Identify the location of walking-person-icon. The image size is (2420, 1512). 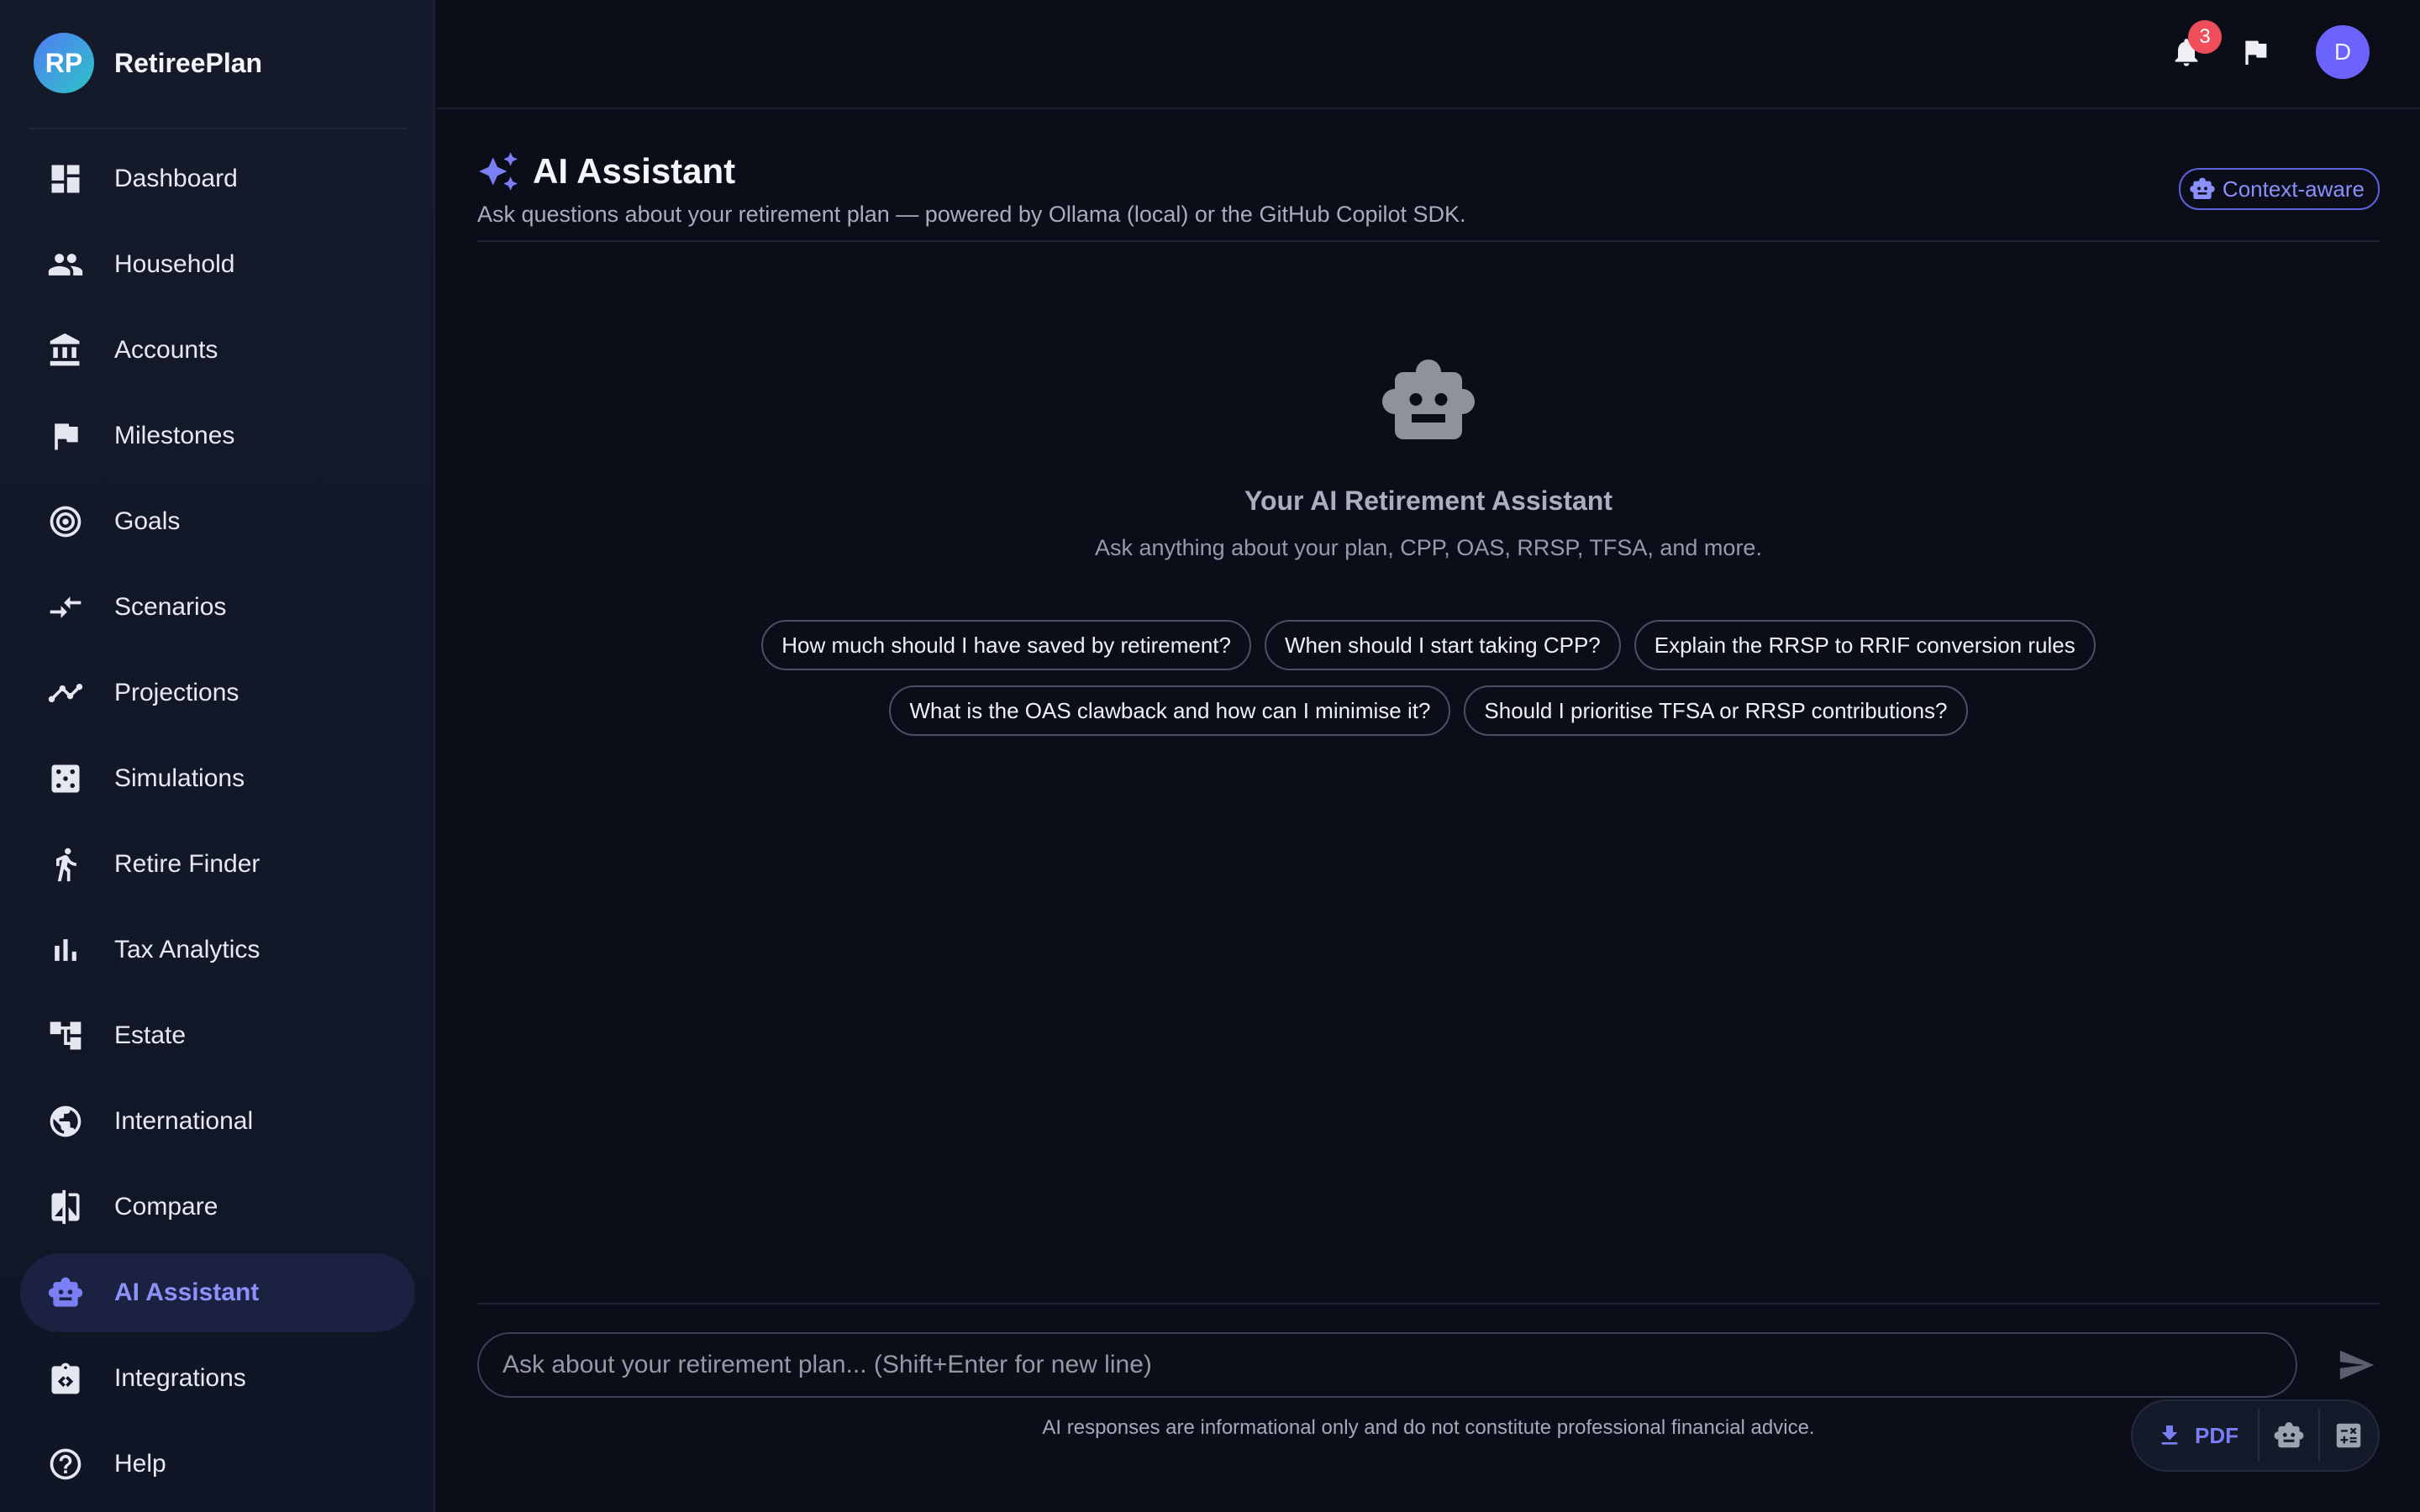
(65, 864).